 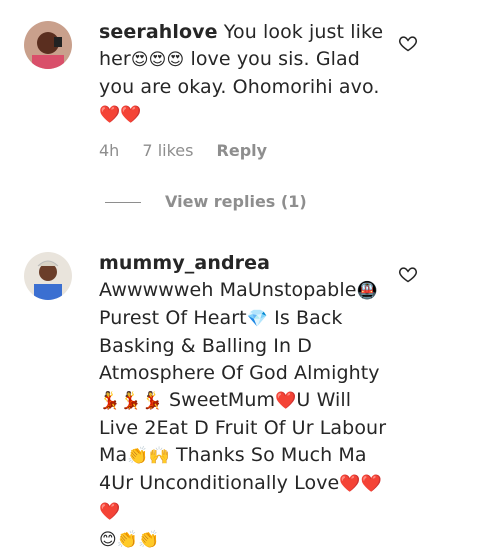 What do you see at coordinates (123, 202) in the screenshot?
I see `divider-line` at bounding box center [123, 202].